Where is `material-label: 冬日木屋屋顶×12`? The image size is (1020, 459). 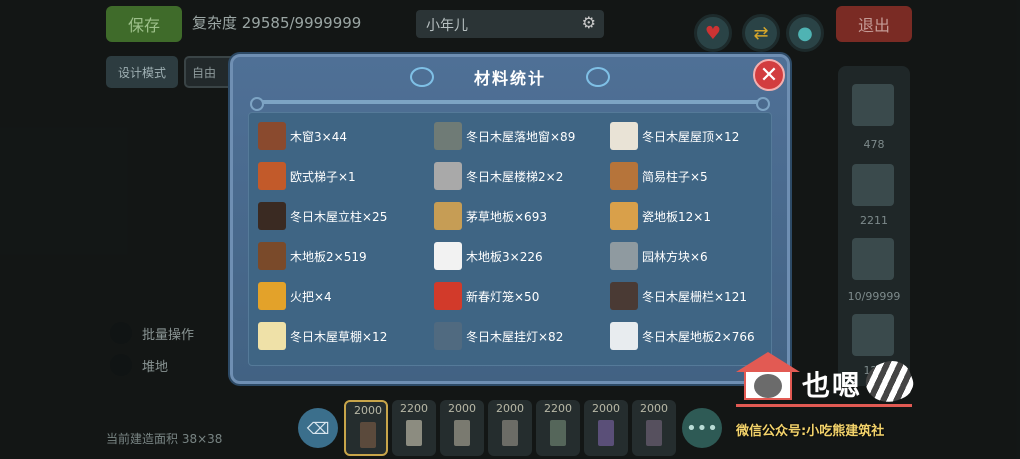 material-label: 冬日木屋屋顶×12 is located at coordinates (691, 136).